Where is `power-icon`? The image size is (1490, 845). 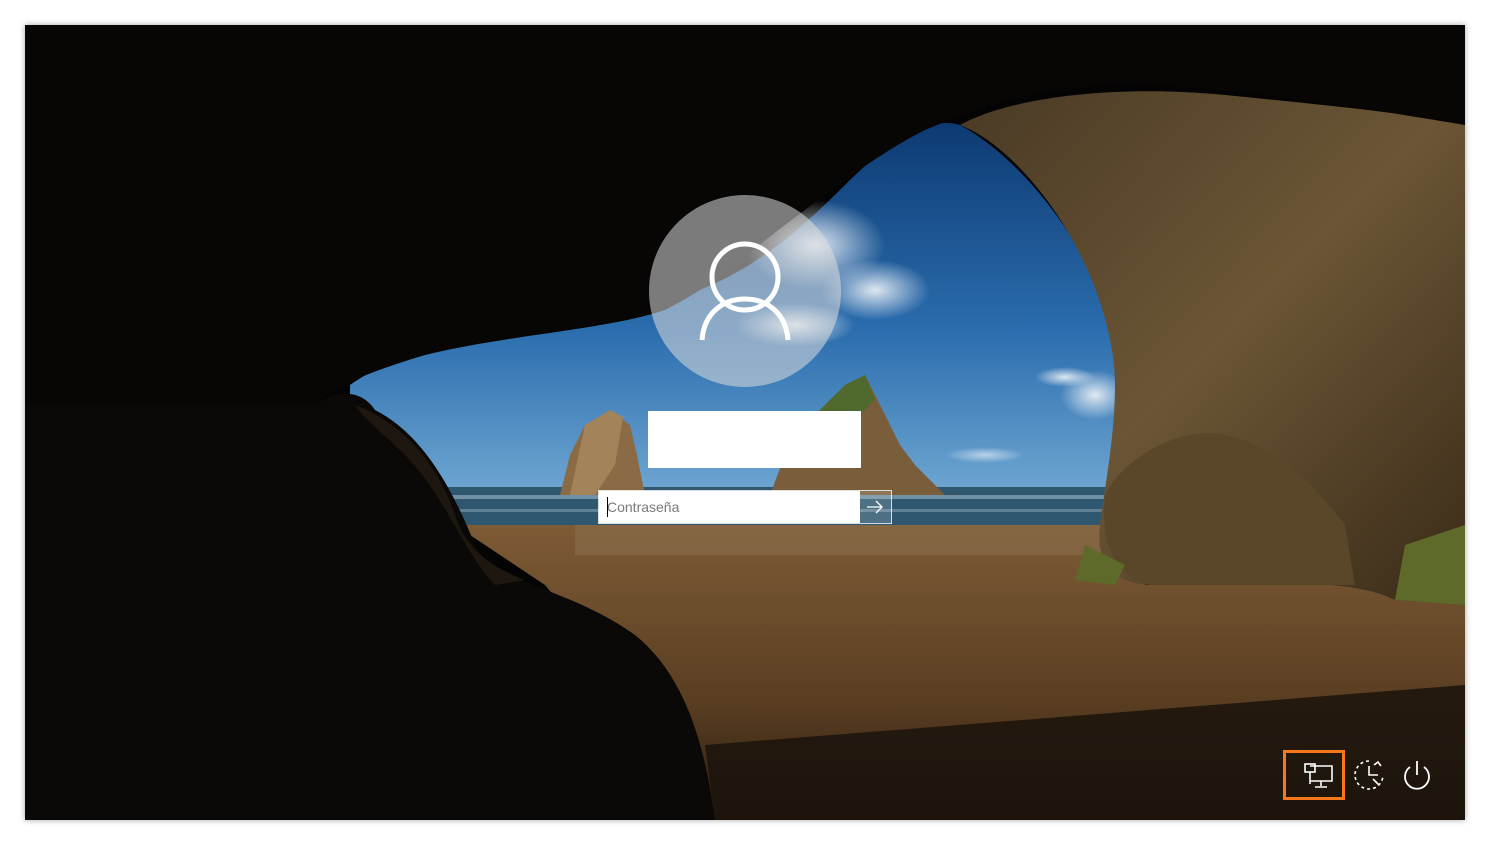
power-icon is located at coordinates (1417, 775).